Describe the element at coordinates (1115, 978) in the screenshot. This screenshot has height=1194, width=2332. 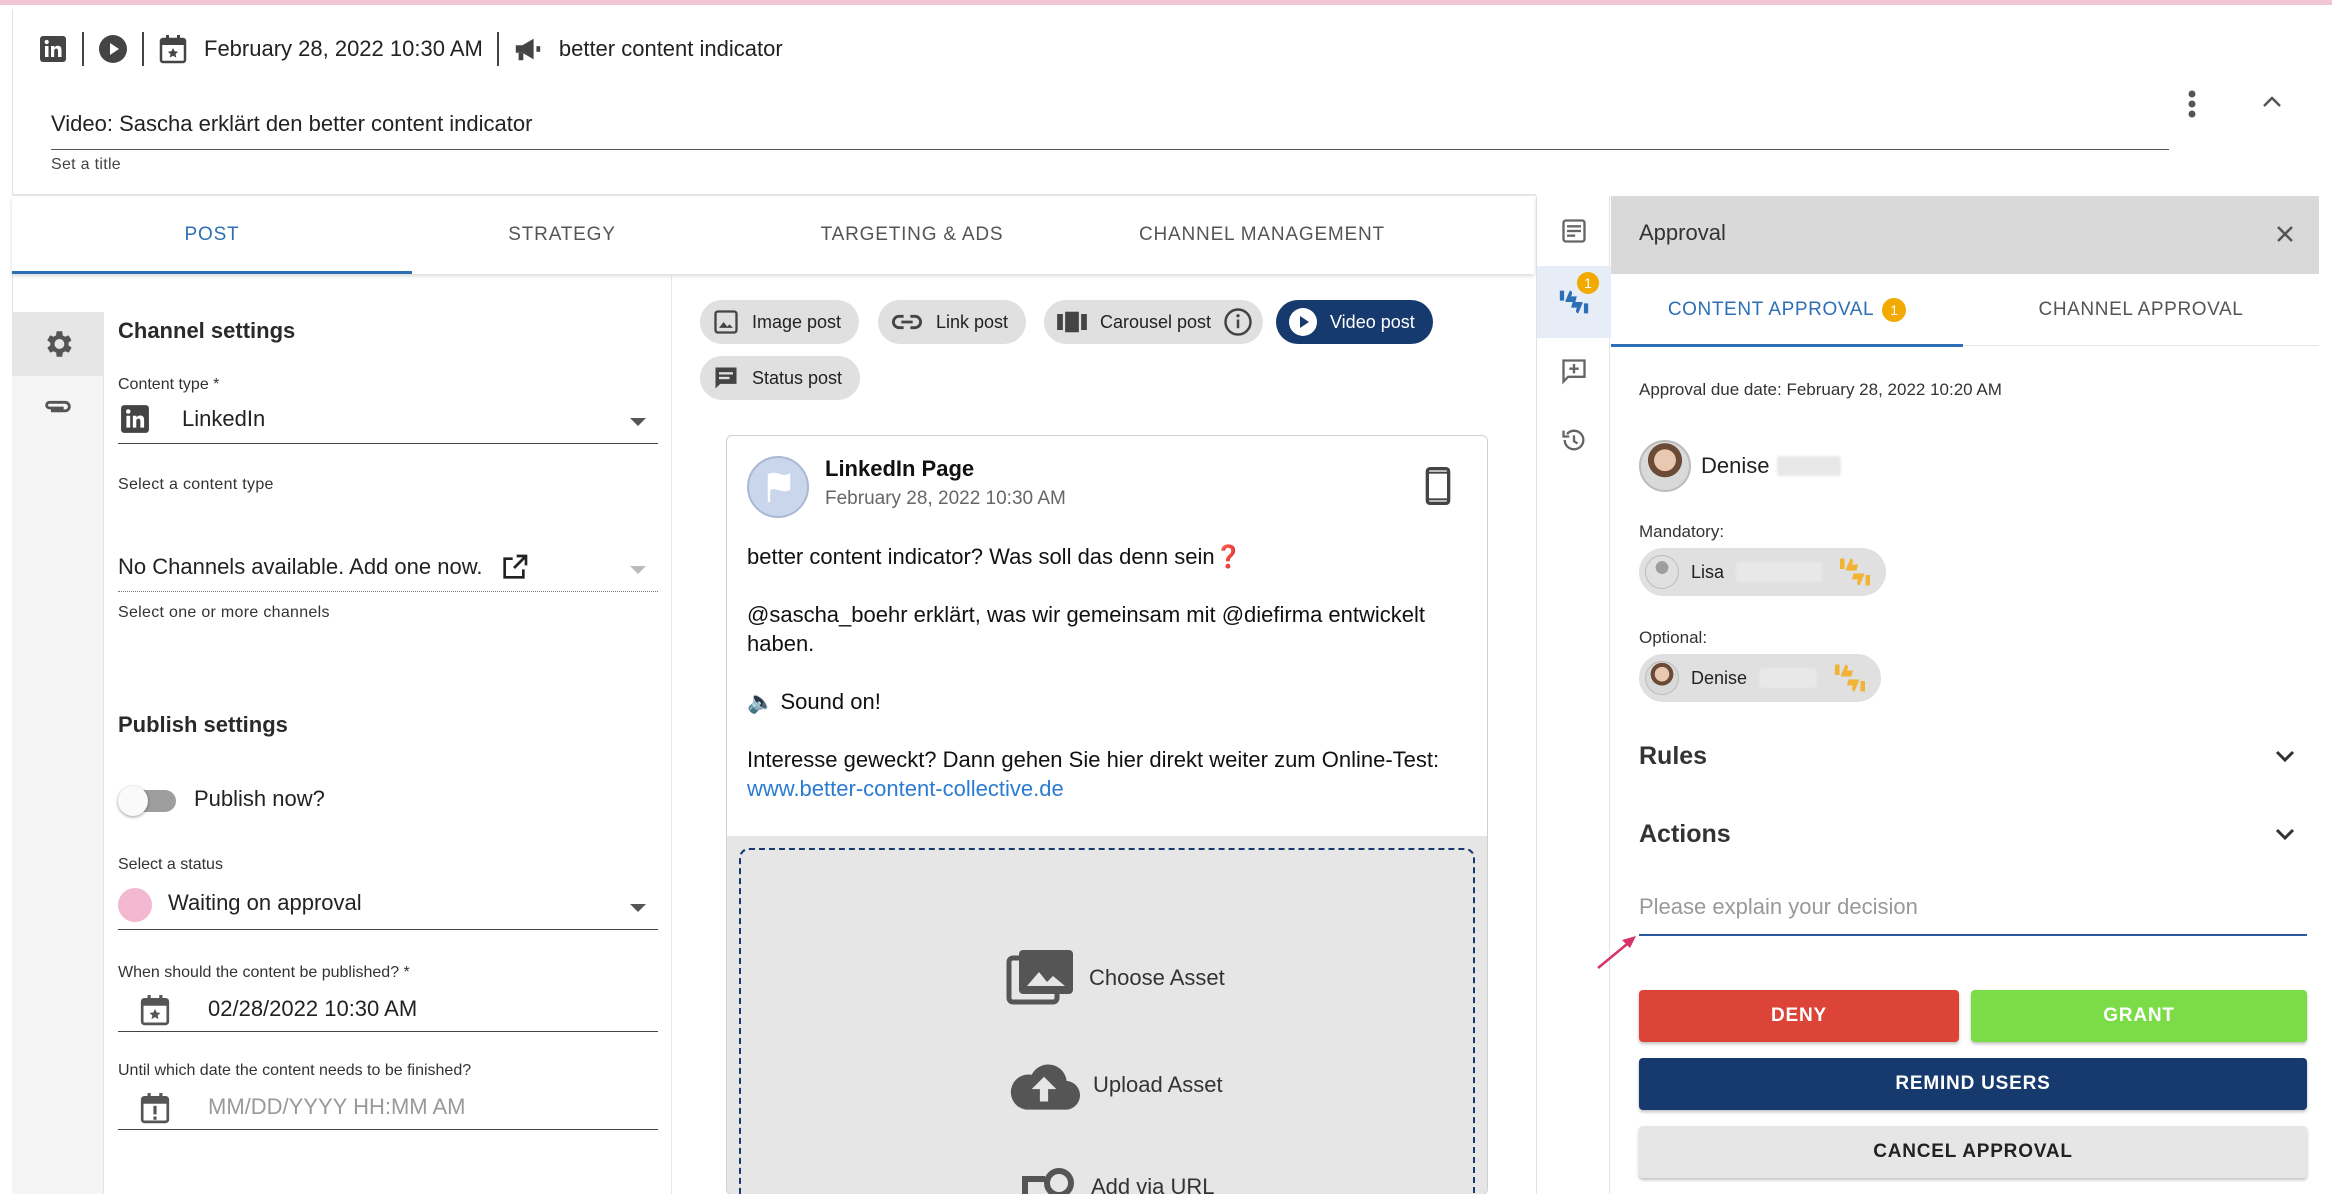
I see `choose-asset-button: Choose Asset` at that location.